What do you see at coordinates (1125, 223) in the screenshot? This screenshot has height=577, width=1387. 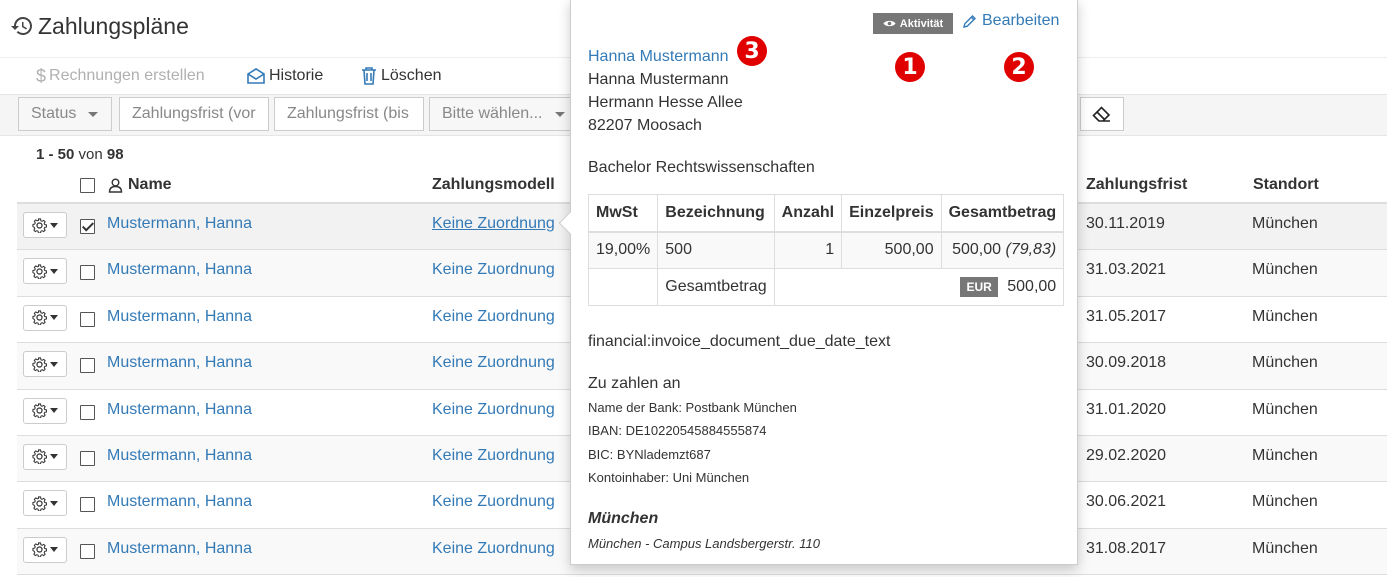 I see `row-due-date: 30.11.2019` at bounding box center [1125, 223].